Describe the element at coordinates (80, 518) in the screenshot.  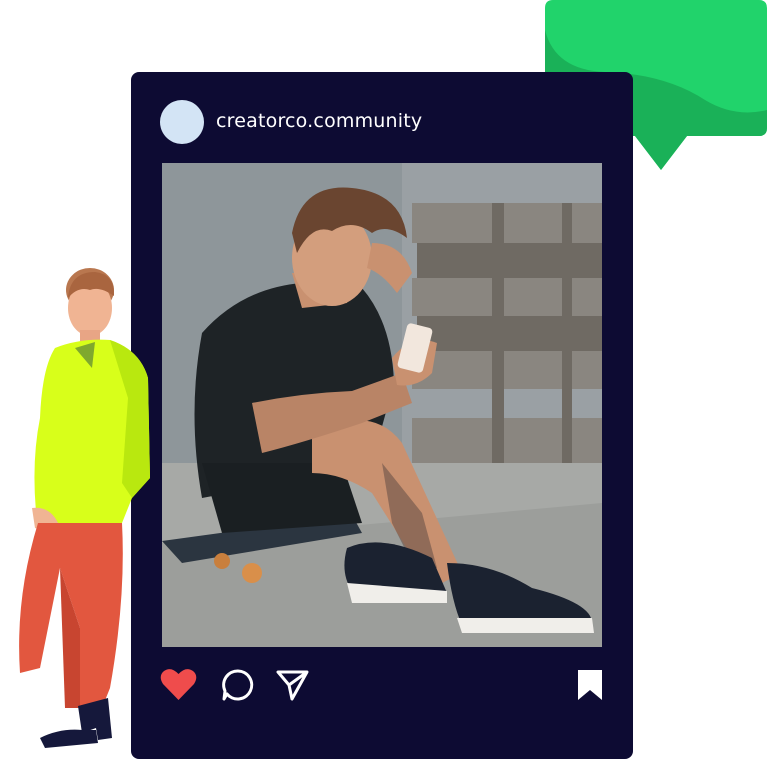
I see `person-illustration` at that location.